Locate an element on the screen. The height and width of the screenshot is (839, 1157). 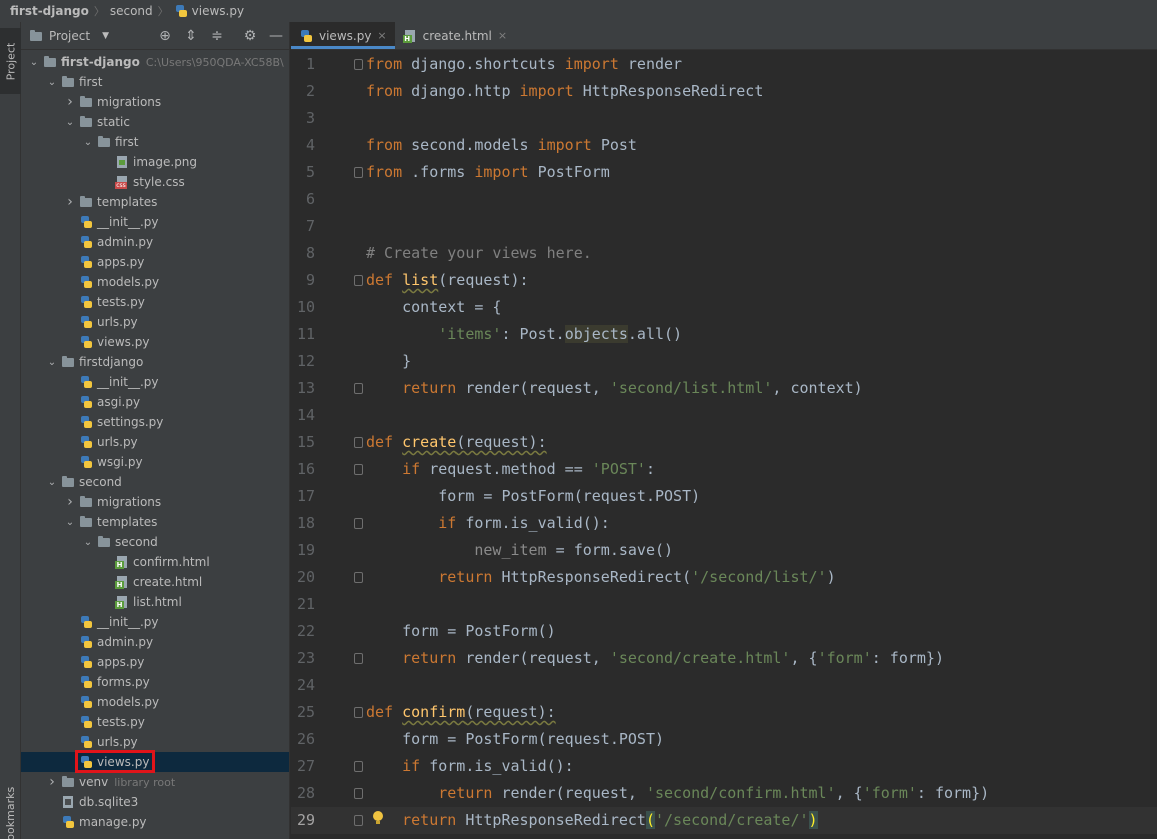
tree-item: list.html is located at coordinates (155, 602).